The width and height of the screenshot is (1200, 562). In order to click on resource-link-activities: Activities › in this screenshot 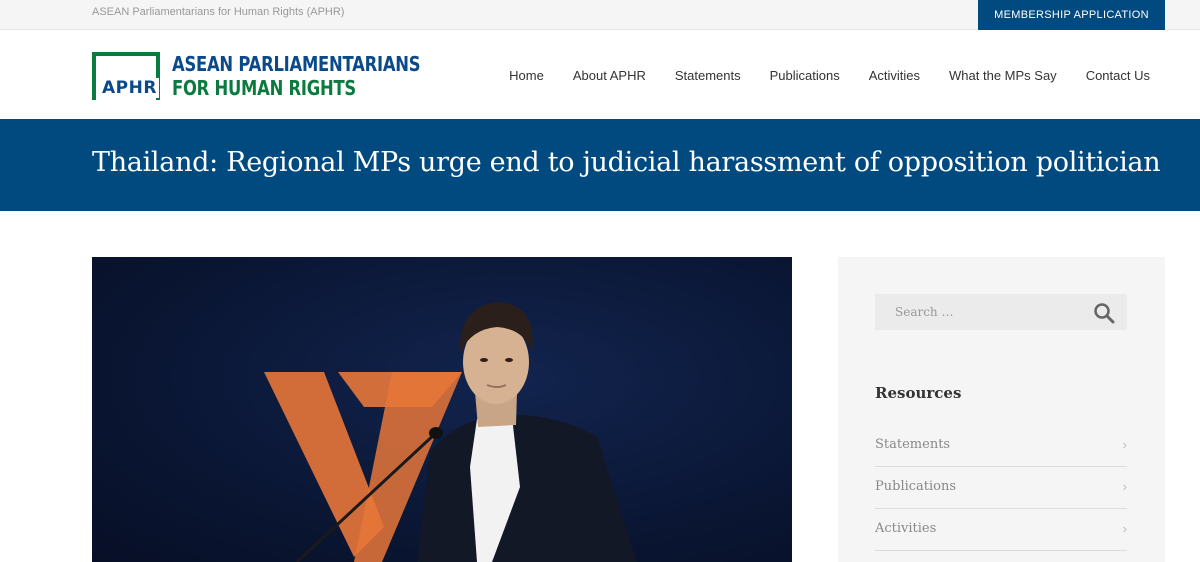, I will do `click(1001, 530)`.